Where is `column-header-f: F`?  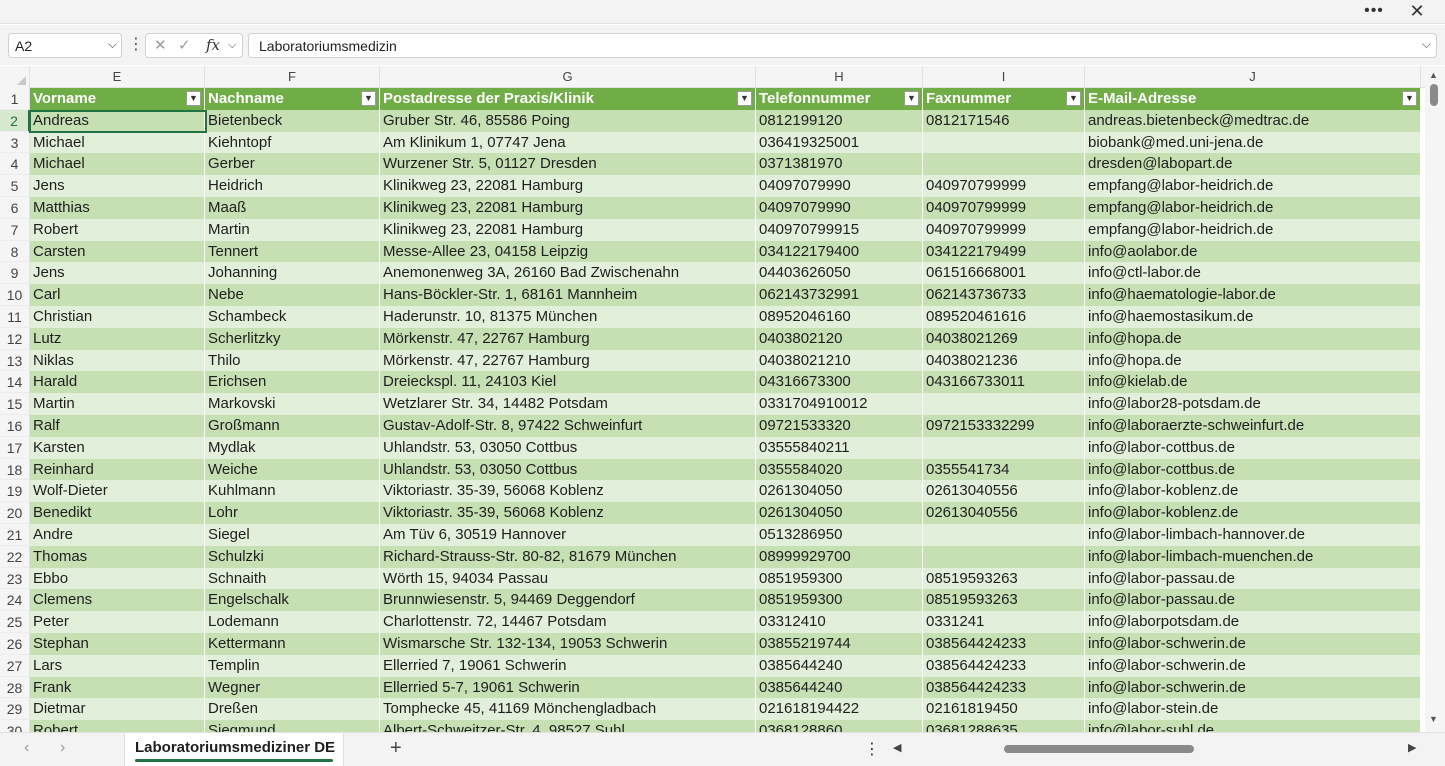 column-header-f: F is located at coordinates (292, 77).